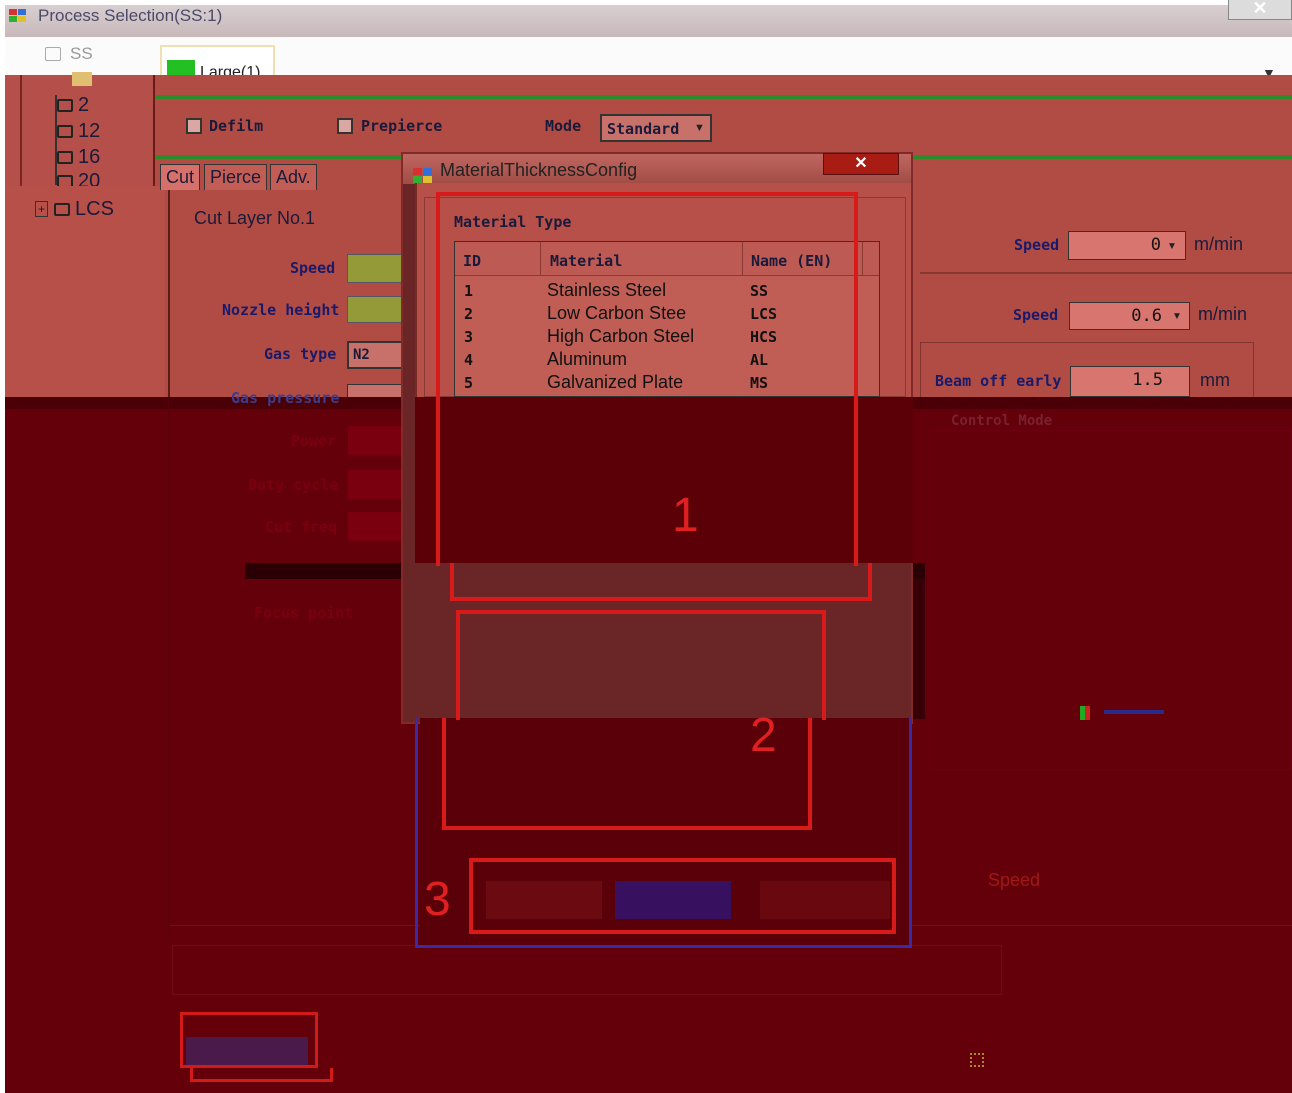  Describe the element at coordinates (255, 218) in the screenshot. I see `cut-layer-title: Cut Layer No.1` at that location.